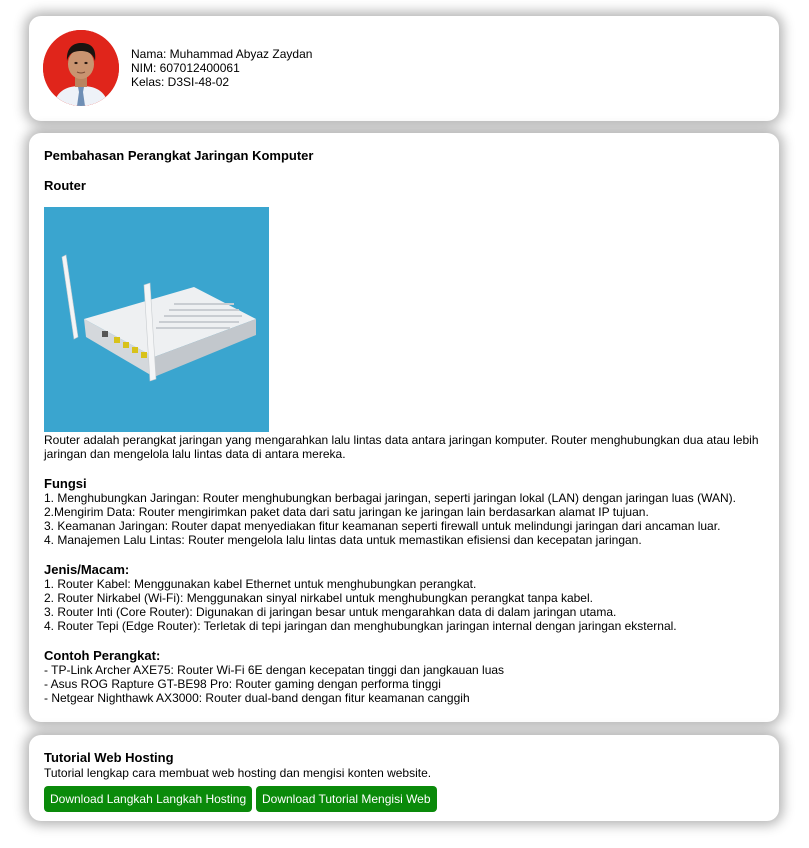  I want to click on download-hosting-steps-button: Download Langkah Langkah Hosting, so click(148, 799).